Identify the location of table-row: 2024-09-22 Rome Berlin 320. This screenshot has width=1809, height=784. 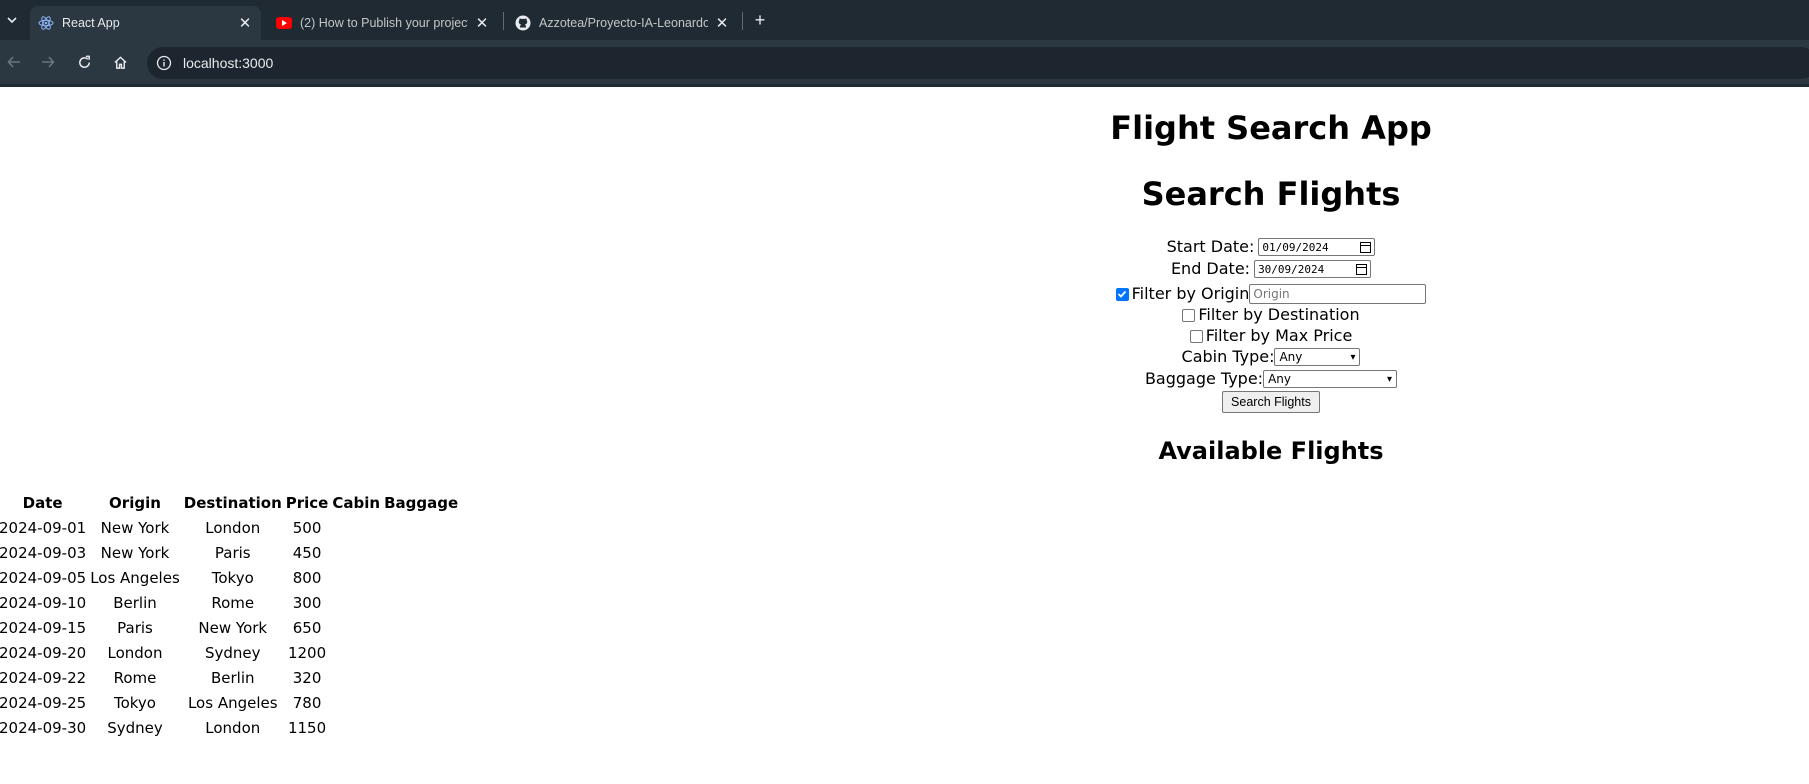
(229, 677).